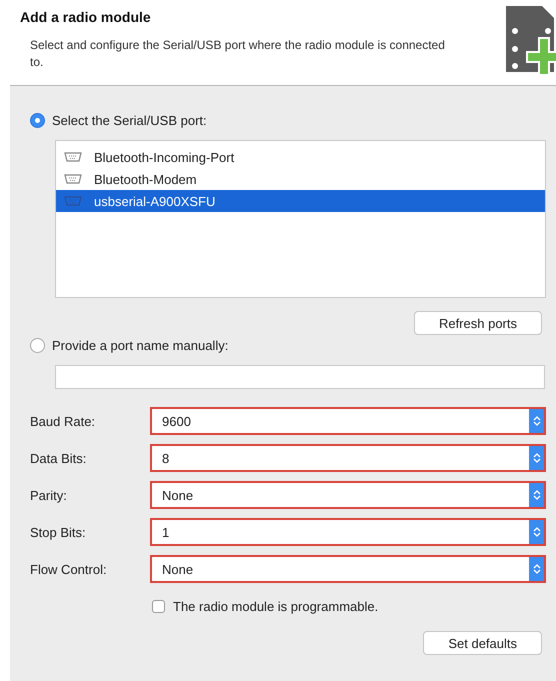  Describe the element at coordinates (140, 345) in the screenshot. I see `radio-label: Provide a port name manually:` at that location.